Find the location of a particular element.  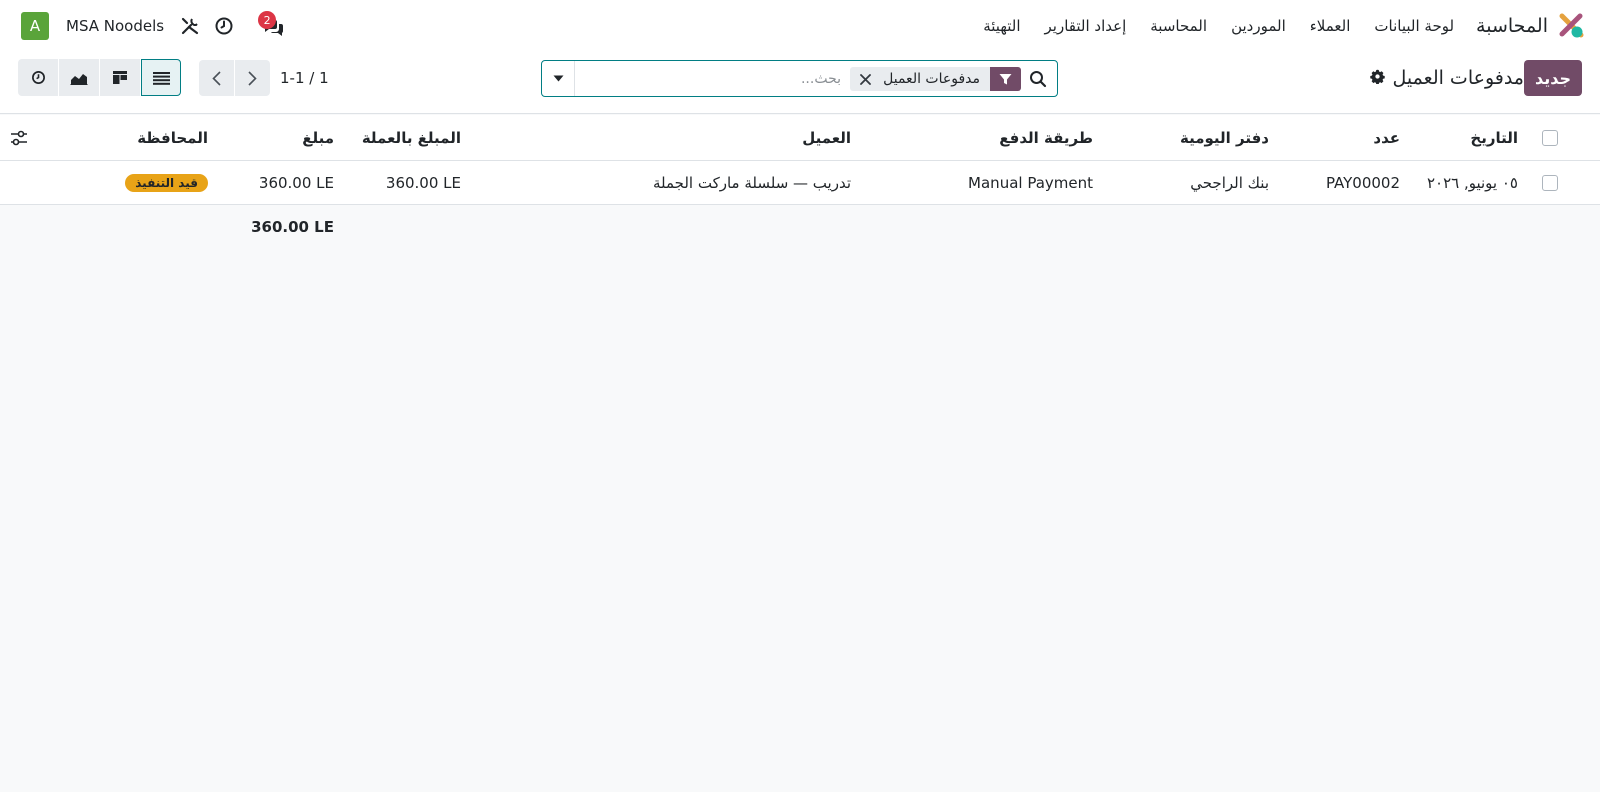

activity-view-button is located at coordinates (38, 77).